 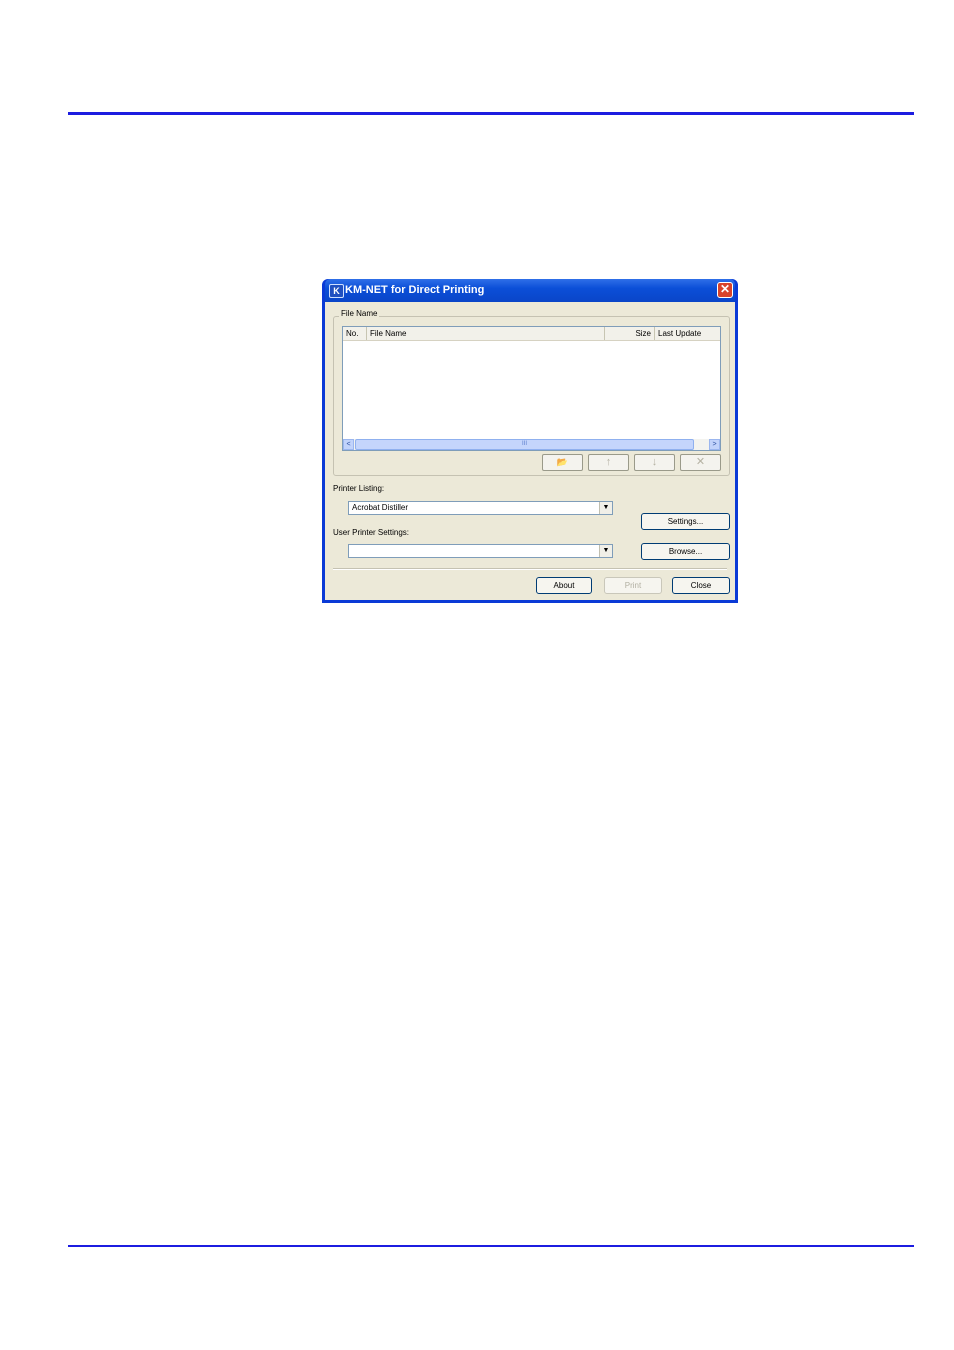 I want to click on move-down-button: ↓, so click(x=654, y=462).